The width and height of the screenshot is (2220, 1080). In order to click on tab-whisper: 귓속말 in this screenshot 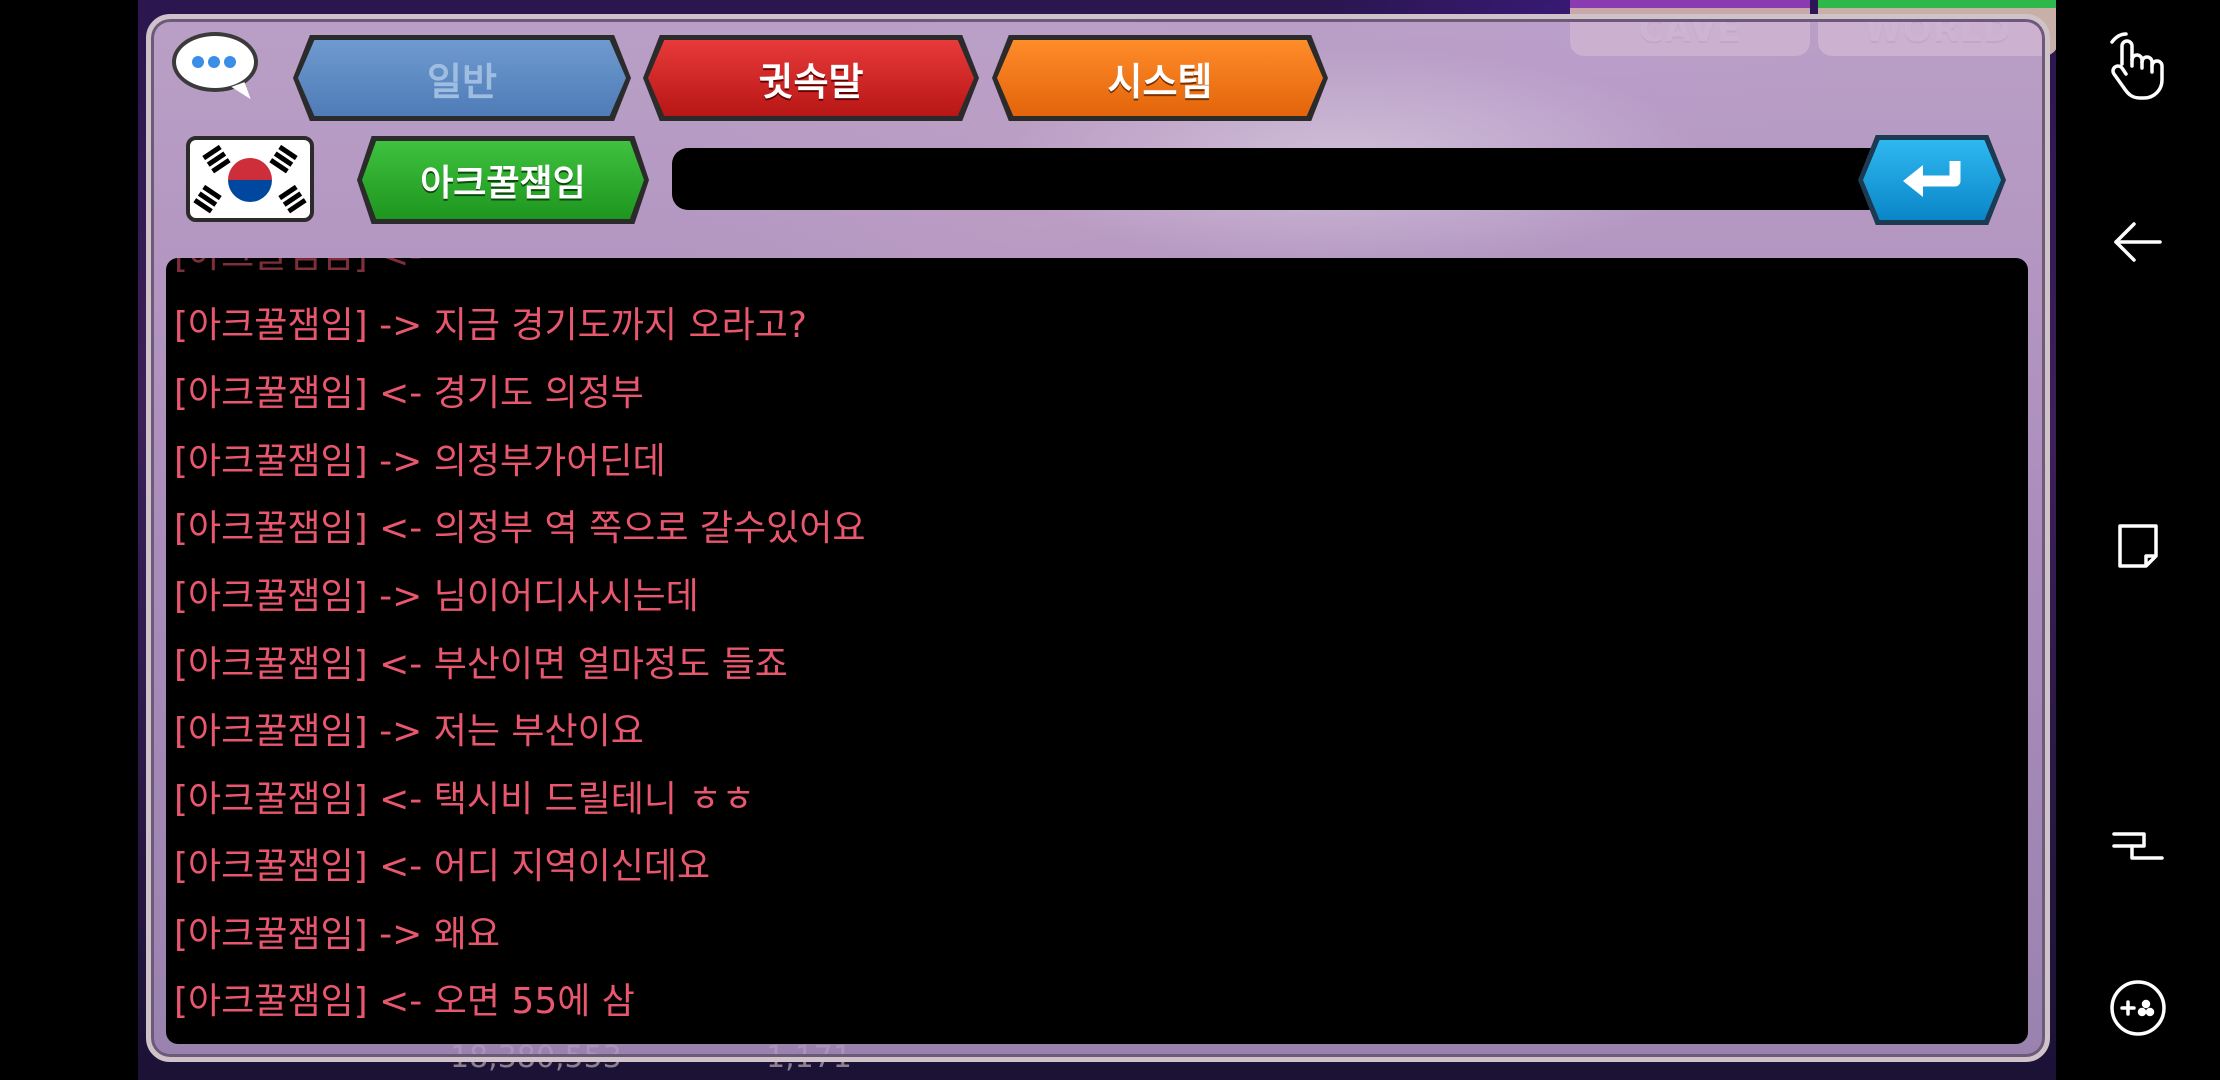, I will do `click(811, 78)`.